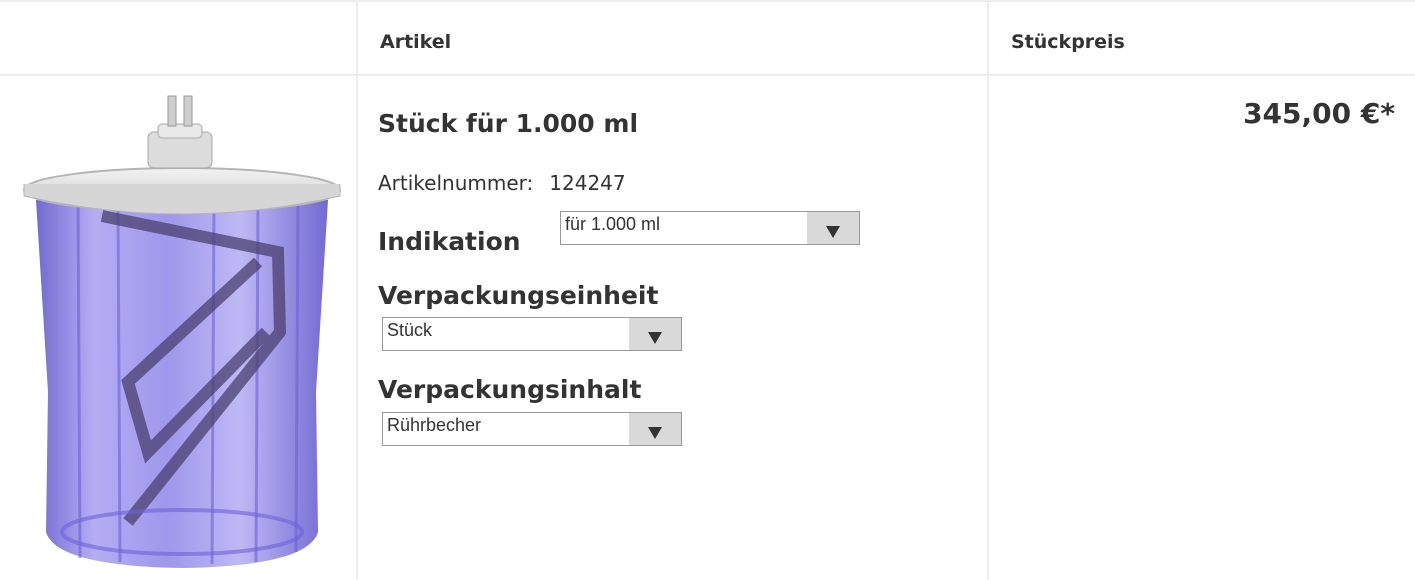 Image resolution: width=1415 pixels, height=580 pixels. Describe the element at coordinates (508, 123) in the screenshot. I see `product-title: Stück für 1.000 ml` at that location.